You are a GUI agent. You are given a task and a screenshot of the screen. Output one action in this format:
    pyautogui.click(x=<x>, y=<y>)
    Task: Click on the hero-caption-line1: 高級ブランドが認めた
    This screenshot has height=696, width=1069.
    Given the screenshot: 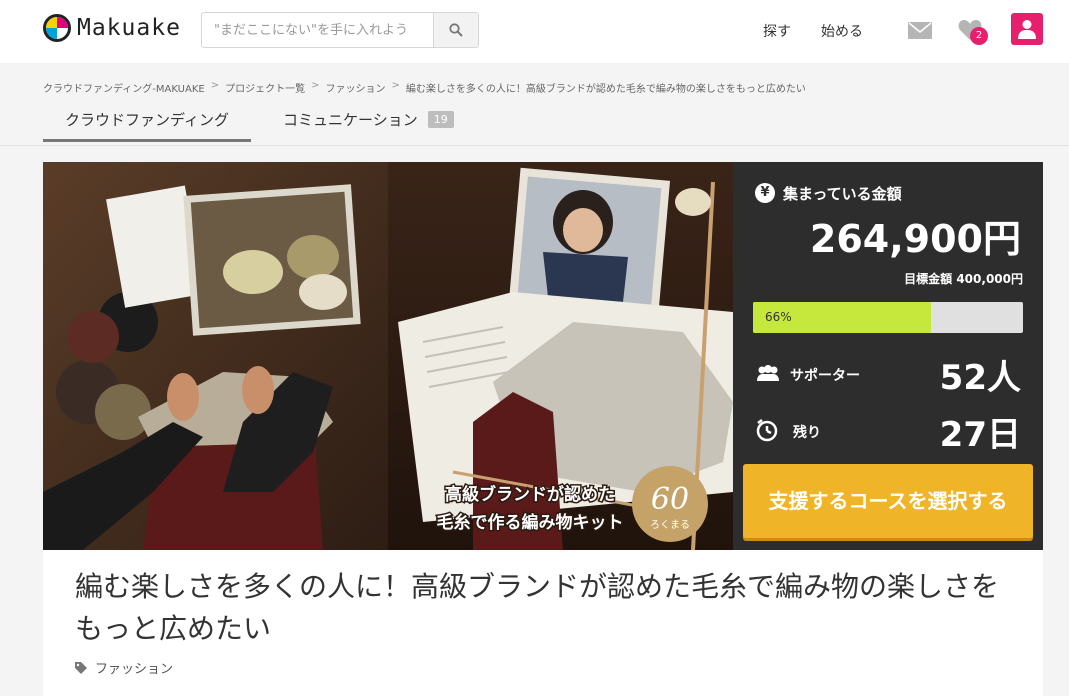 What is the action you would take?
    pyautogui.click(x=530, y=494)
    